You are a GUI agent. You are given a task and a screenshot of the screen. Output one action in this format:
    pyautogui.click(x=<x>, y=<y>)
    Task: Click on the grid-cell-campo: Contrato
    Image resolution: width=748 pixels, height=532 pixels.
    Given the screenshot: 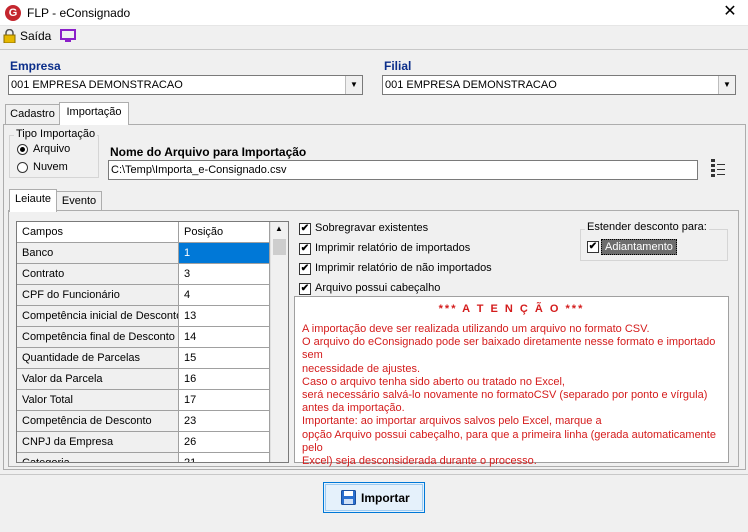 What is the action you would take?
    pyautogui.click(x=98, y=274)
    